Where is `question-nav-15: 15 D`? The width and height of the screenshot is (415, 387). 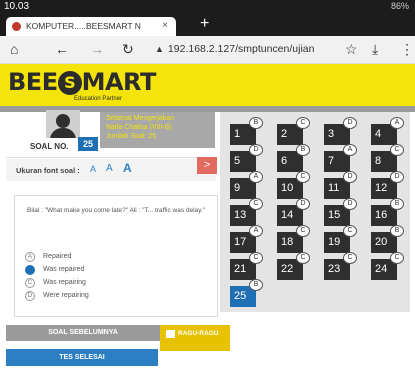 question-nav-15: 15 D is located at coordinates (340, 212).